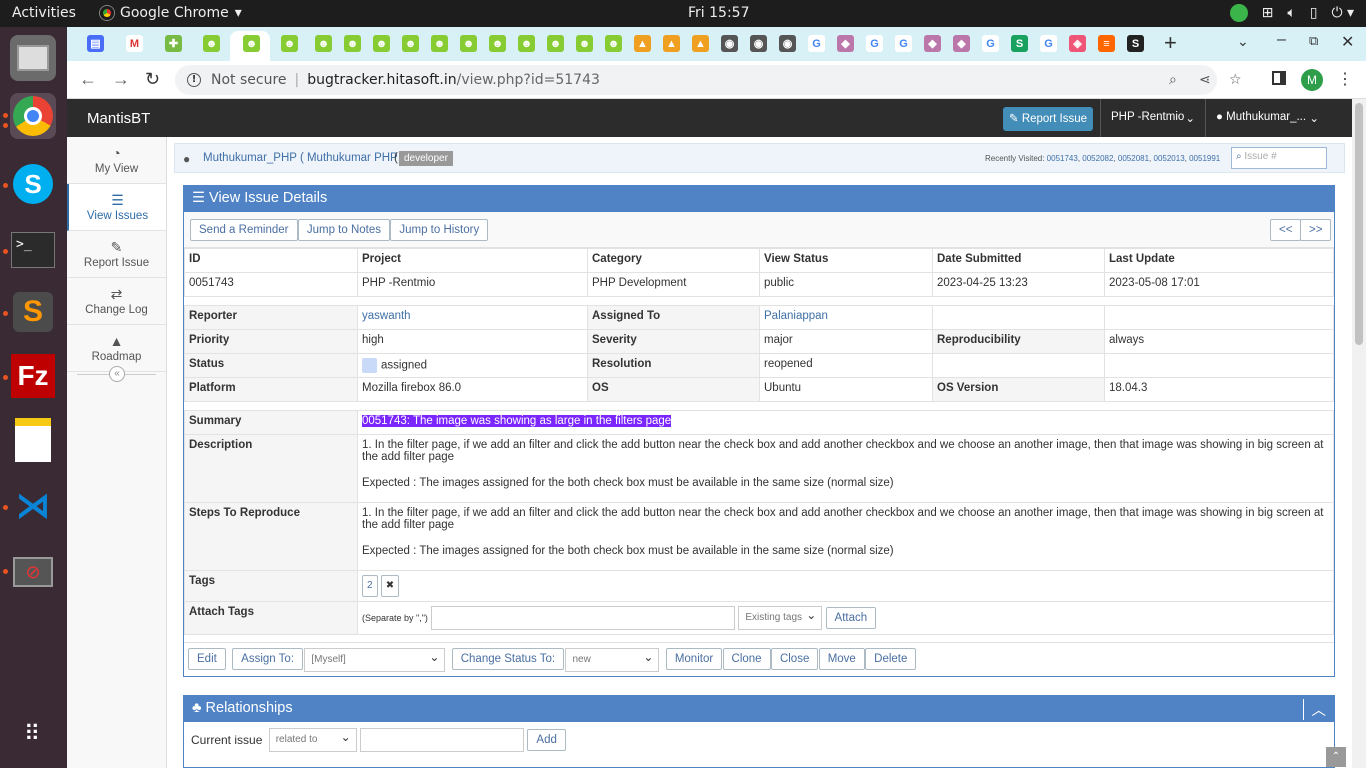 This screenshot has width=1366, height=768. I want to click on recent-issue-link: 0052013, so click(1169, 158).